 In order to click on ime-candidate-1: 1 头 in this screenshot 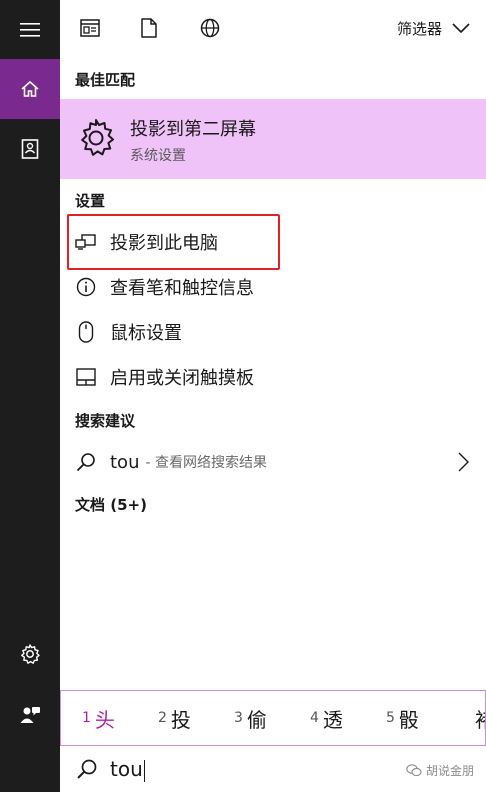, I will do `click(98, 718)`.